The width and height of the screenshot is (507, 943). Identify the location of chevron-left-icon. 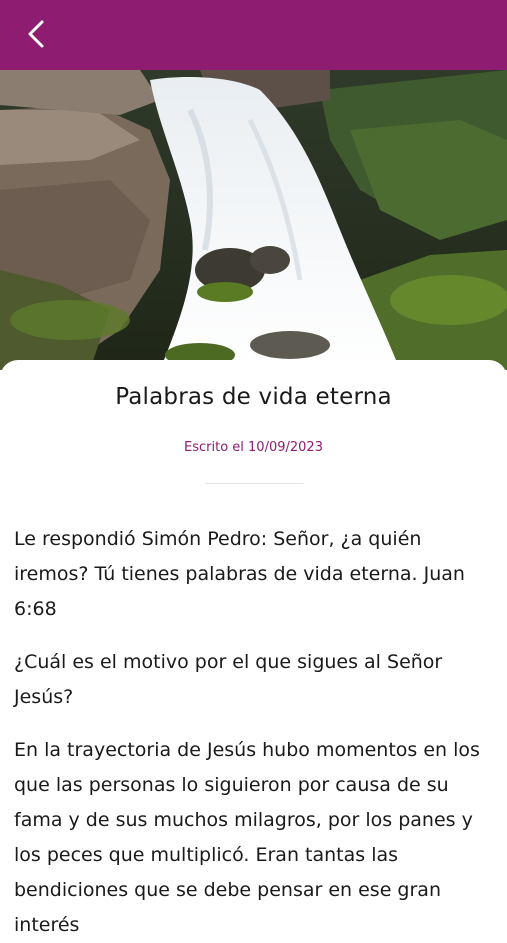
(36, 34).